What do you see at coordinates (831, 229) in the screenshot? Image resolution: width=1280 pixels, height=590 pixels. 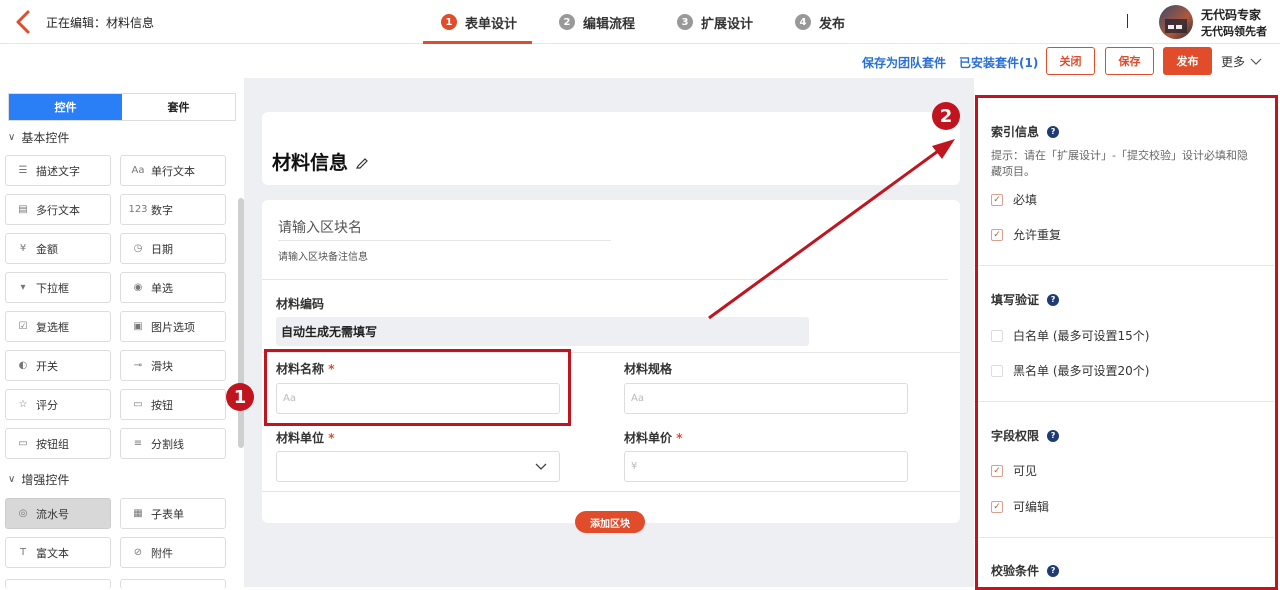 I see `annotation-arrow` at bounding box center [831, 229].